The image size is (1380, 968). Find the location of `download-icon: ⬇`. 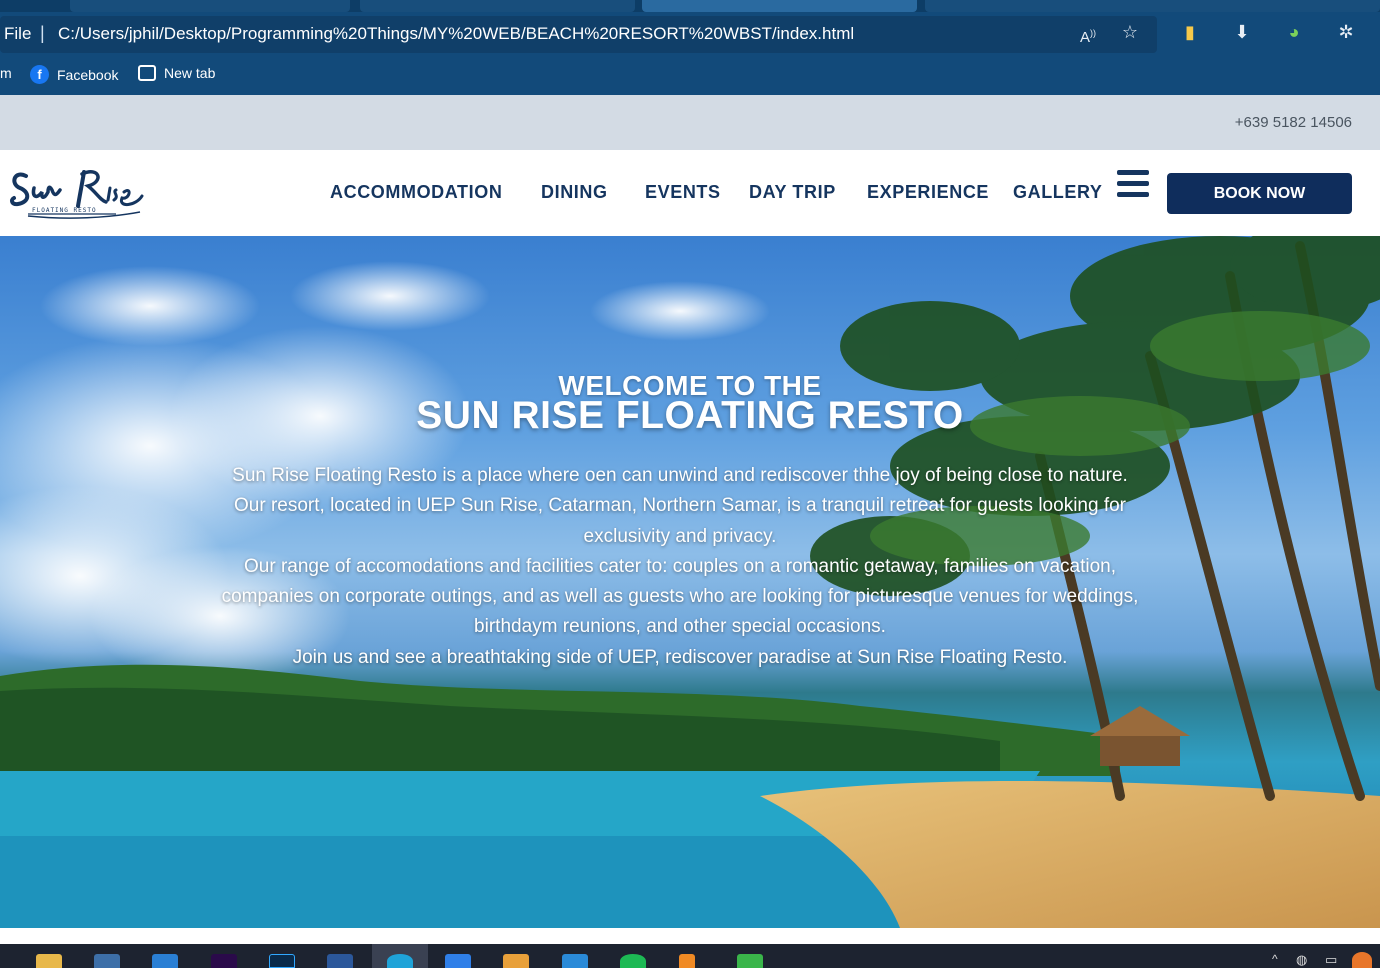

download-icon: ⬇ is located at coordinates (1242, 34).